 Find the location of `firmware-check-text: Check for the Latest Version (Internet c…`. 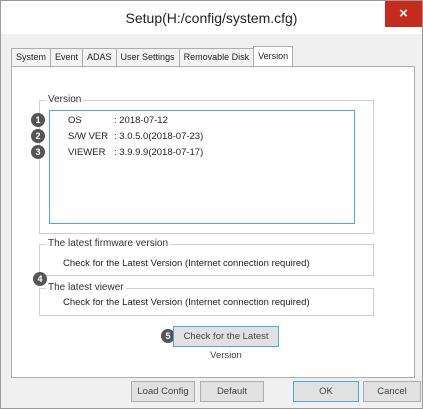

firmware-check-text: Check for the Latest Version (Internet c… is located at coordinates (186, 263).